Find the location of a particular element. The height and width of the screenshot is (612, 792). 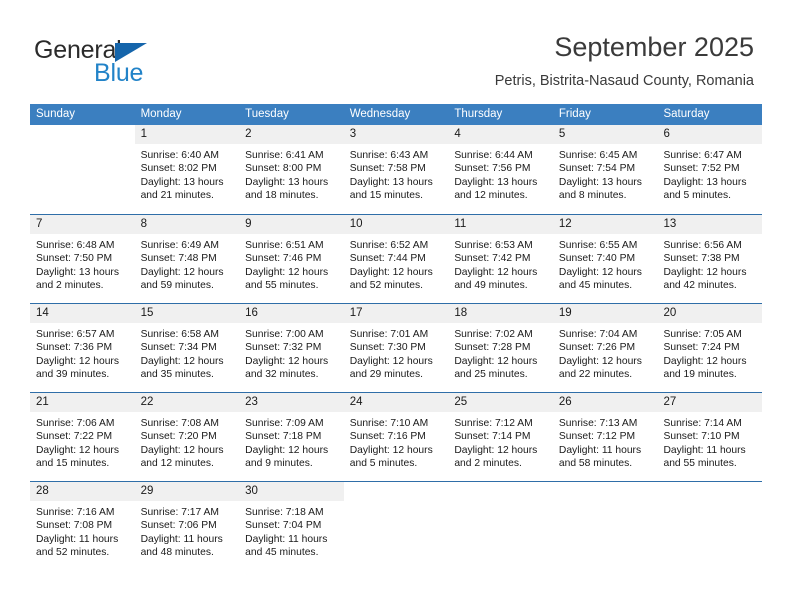

calendar-day-cell-empty is located at coordinates (710, 526).